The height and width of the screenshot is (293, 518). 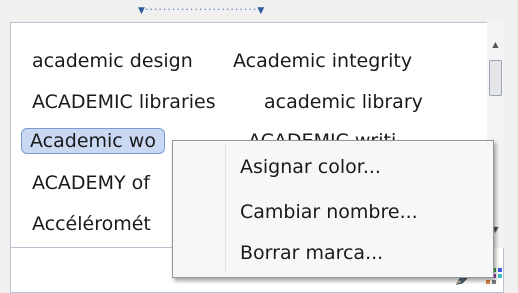 I want to click on scroll-up-arrow-icon: ▲, so click(x=495, y=45).